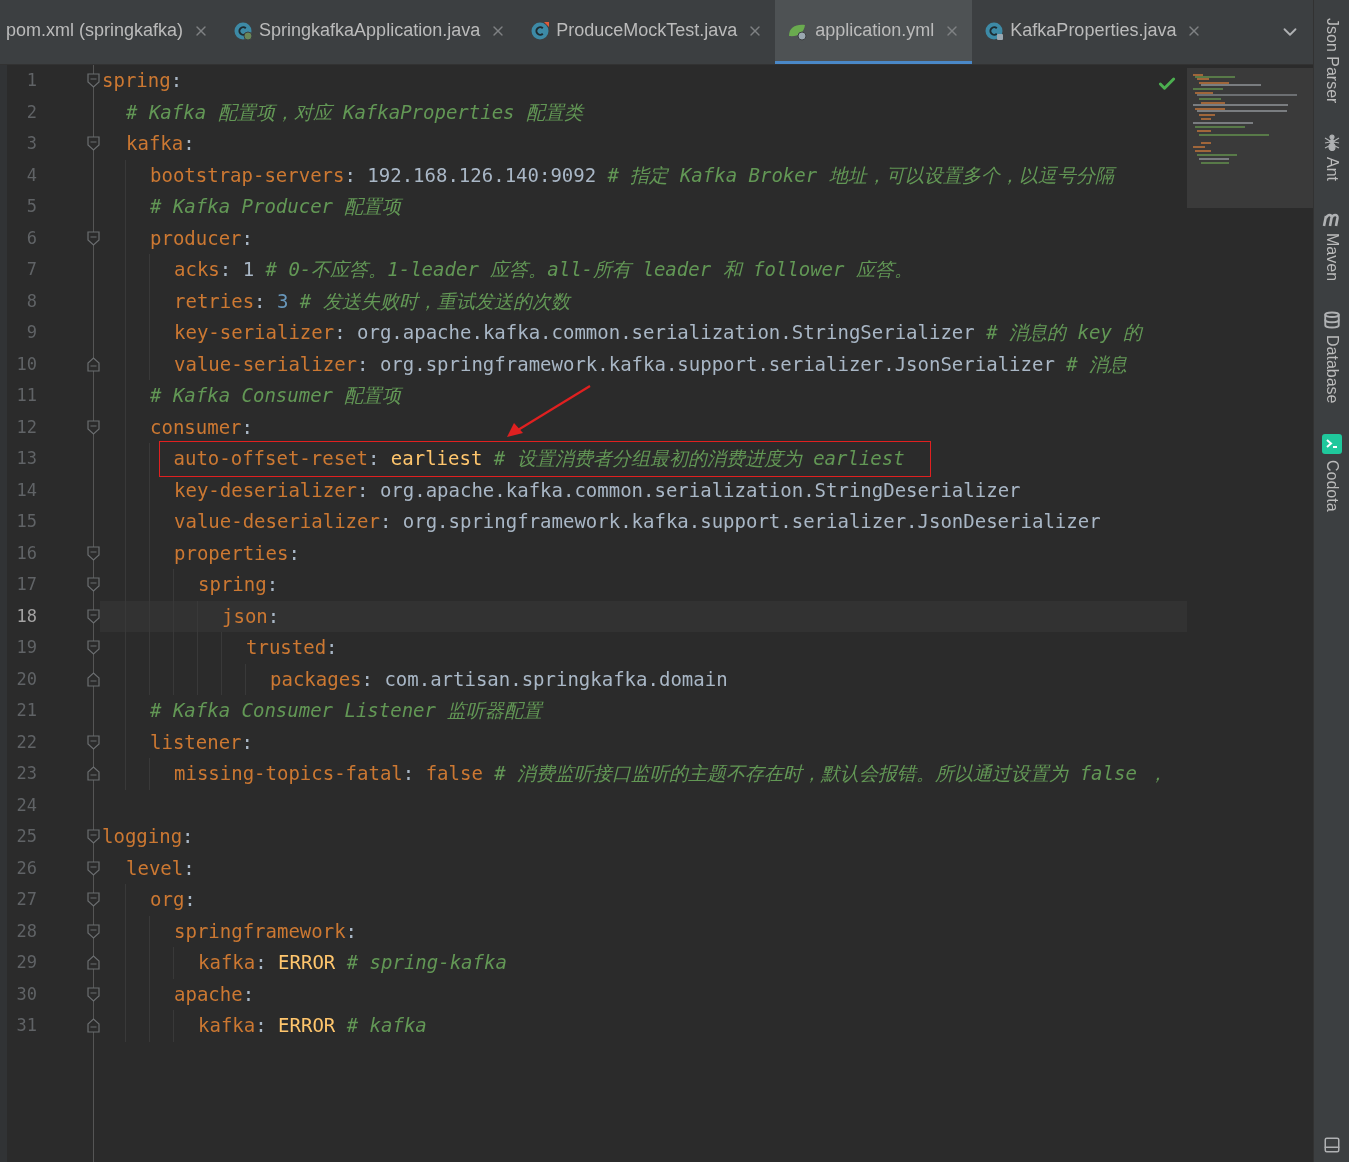  Describe the element at coordinates (1331, 257) in the screenshot. I see `tool-window-tab: Maven` at that location.